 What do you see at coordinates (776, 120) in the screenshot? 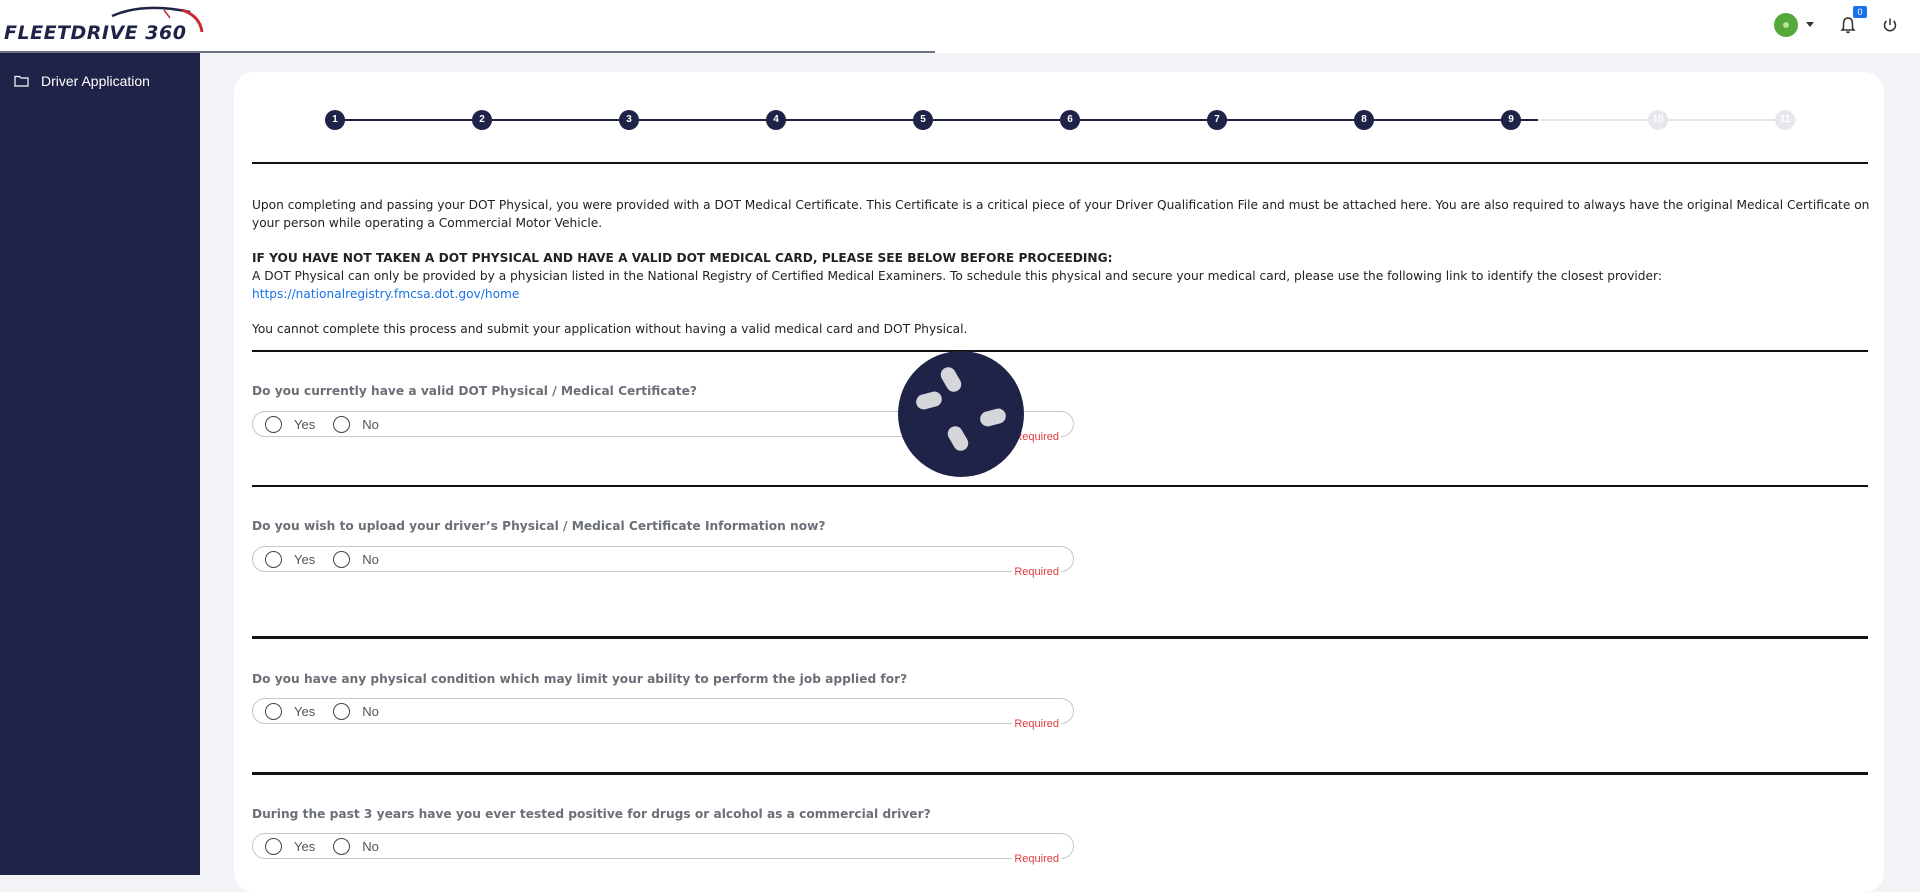
I see `step-4: 4` at bounding box center [776, 120].